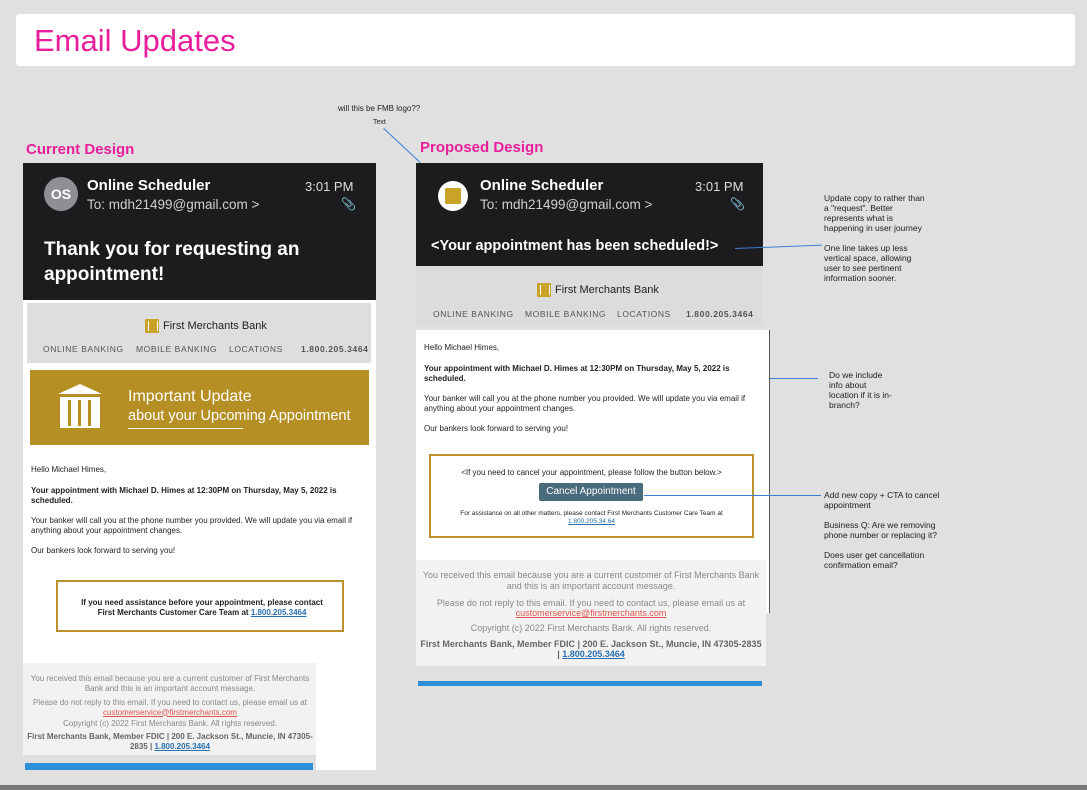  What do you see at coordinates (882, 500) in the screenshot?
I see `note-add-cta: Add new copy + CTA to cancel appointment` at bounding box center [882, 500].